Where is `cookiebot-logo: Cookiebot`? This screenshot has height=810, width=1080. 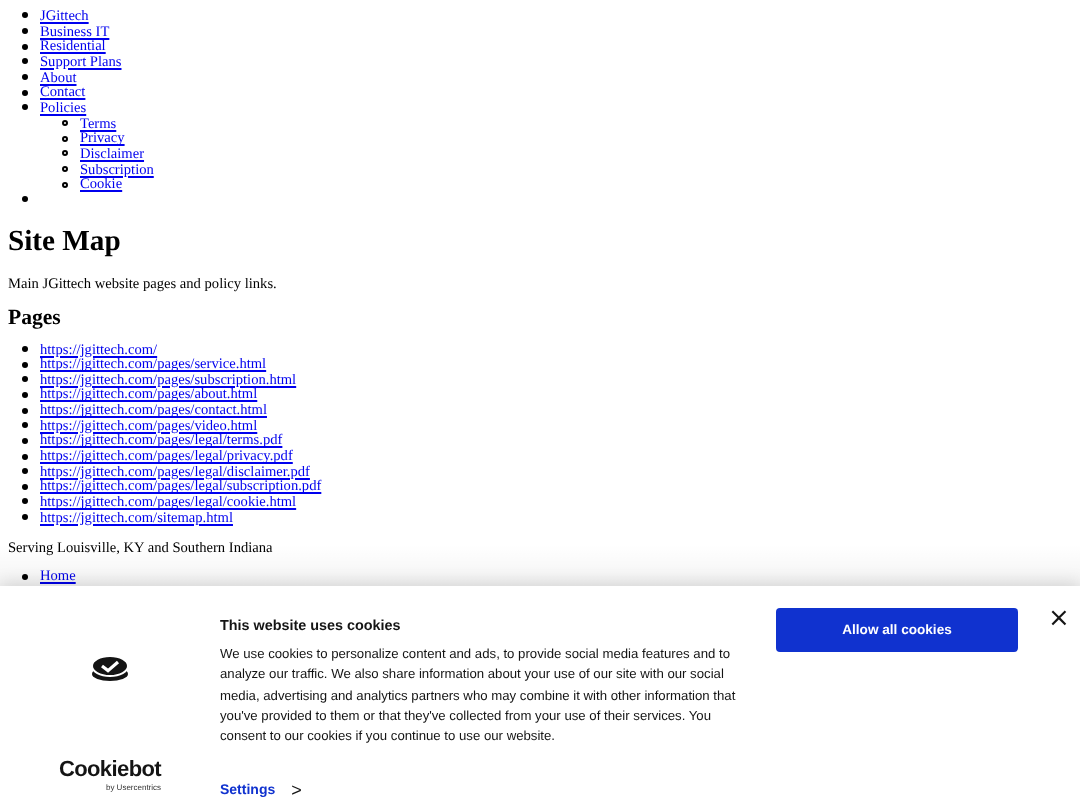 cookiebot-logo: Cookiebot is located at coordinates (110, 770).